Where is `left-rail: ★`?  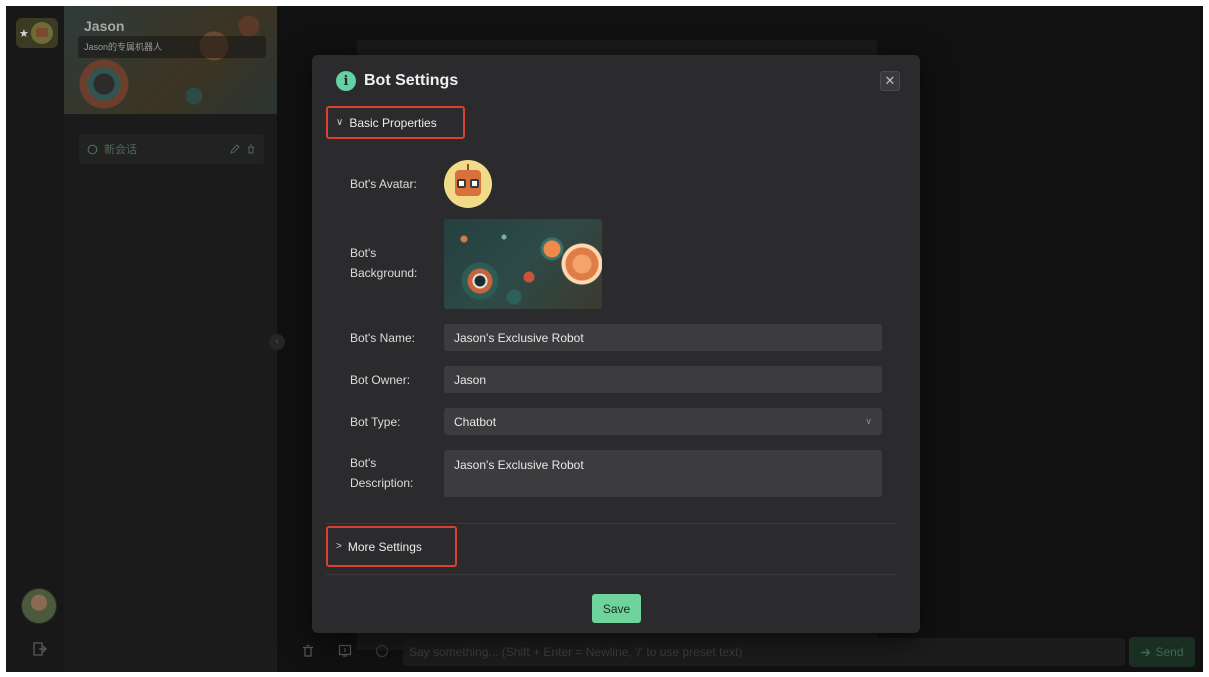 left-rail: ★ is located at coordinates (35, 339).